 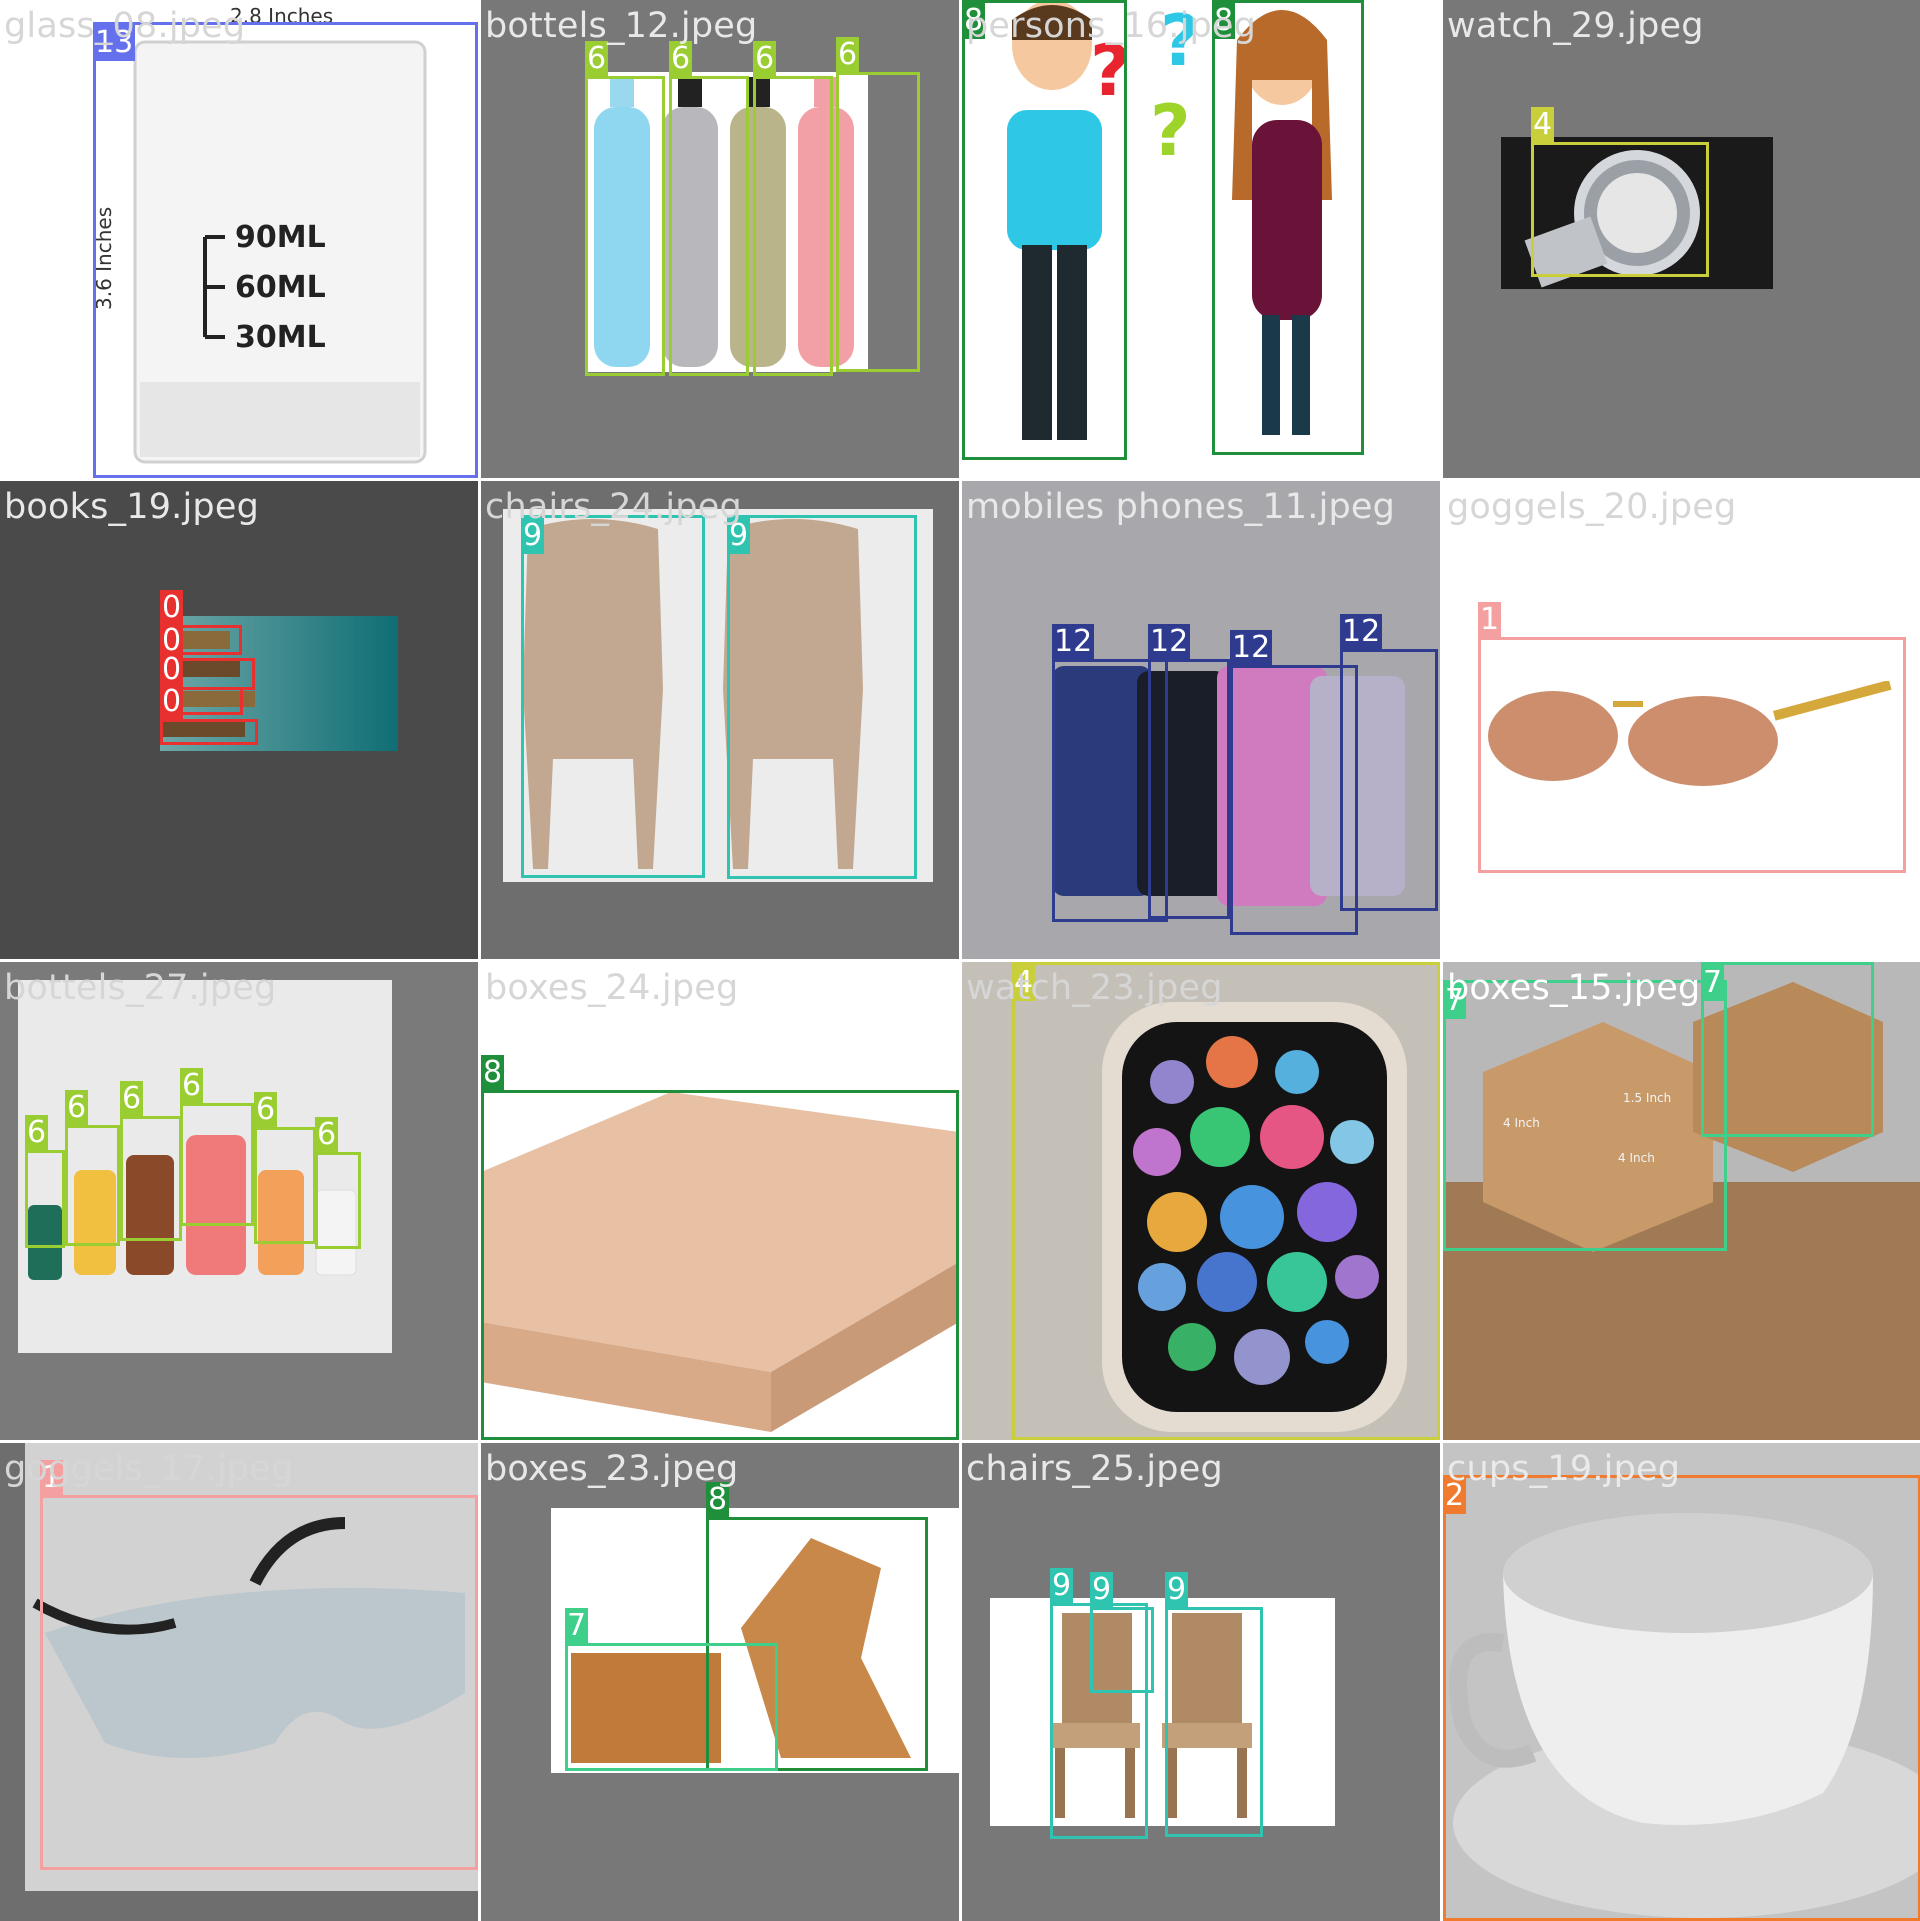 I want to click on tile-filename: chairs_25.jpeg, so click(x=1094, y=1469).